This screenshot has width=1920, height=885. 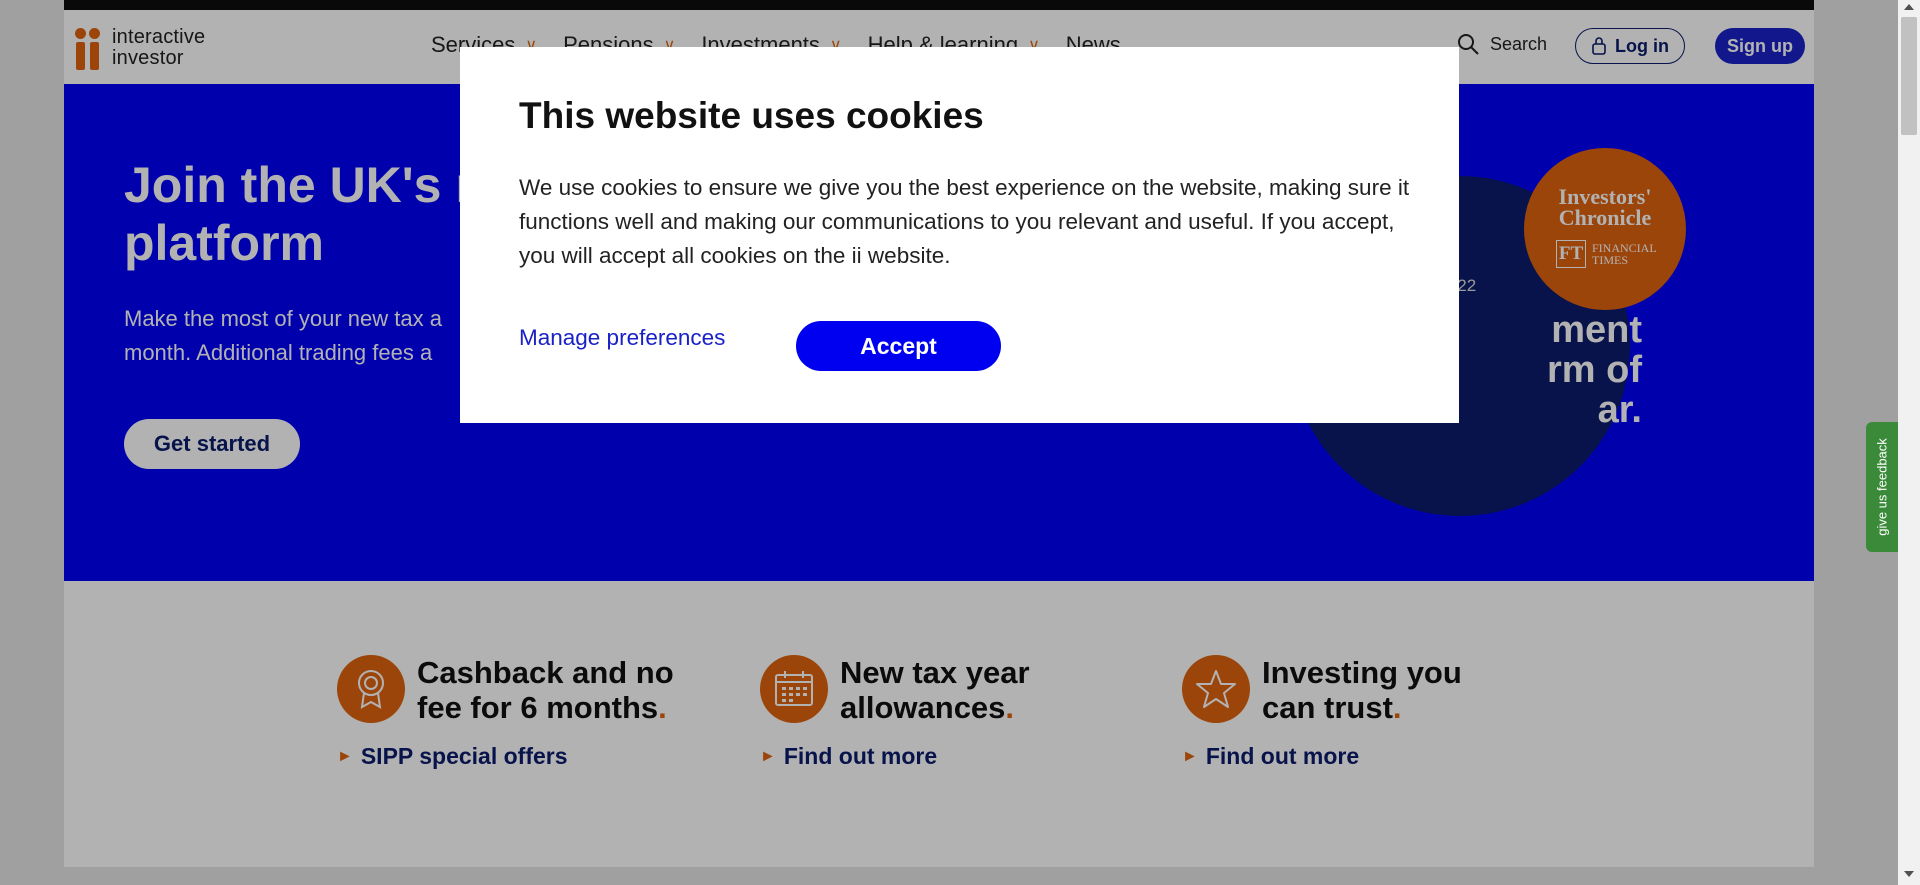 What do you see at coordinates (1909, 76) in the screenshot?
I see `scroll-thumb` at bounding box center [1909, 76].